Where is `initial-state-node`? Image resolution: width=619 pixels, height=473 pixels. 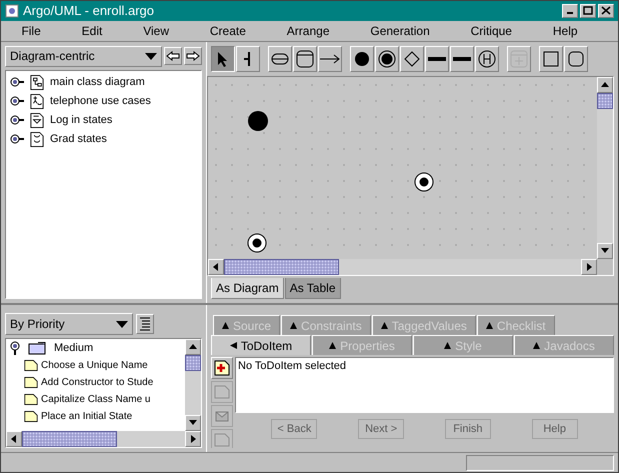
initial-state-node is located at coordinates (257, 121).